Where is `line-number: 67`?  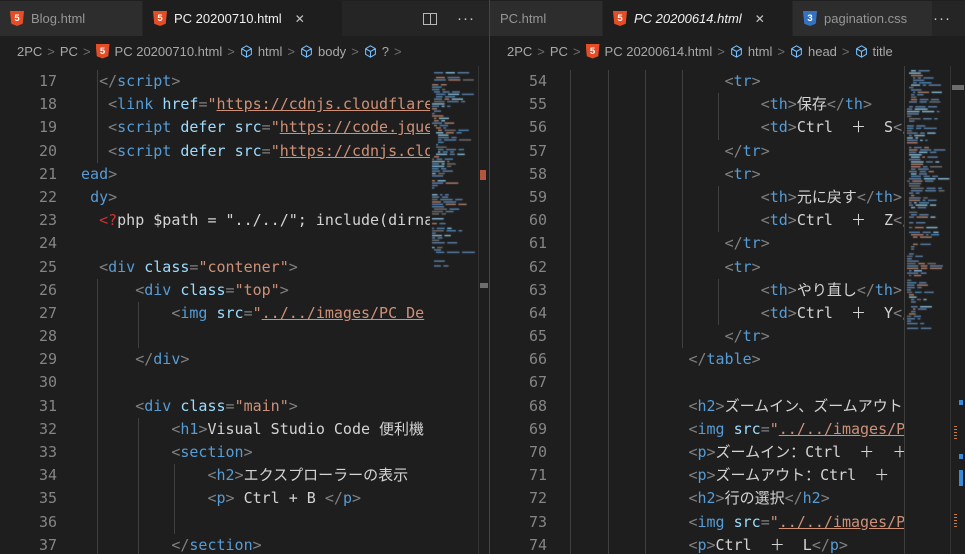 line-number: 67 is located at coordinates (537, 382).